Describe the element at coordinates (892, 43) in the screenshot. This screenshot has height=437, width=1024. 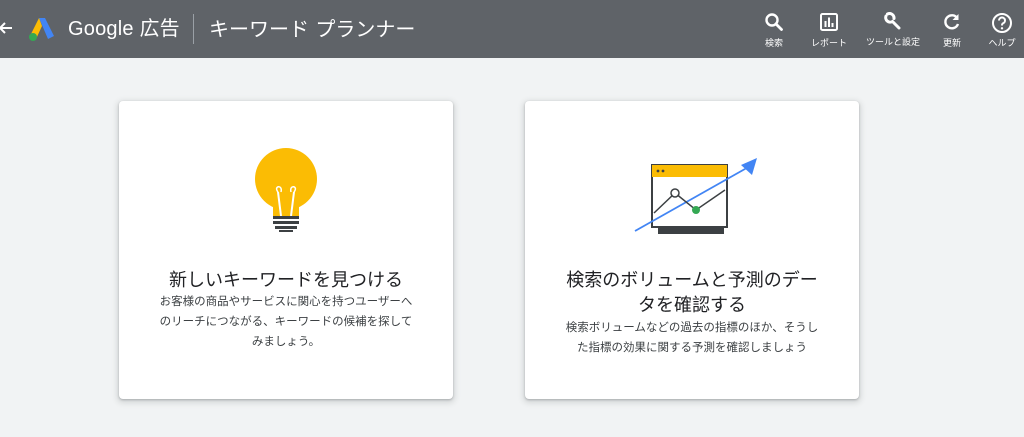
I see `tools-settings-label: ツールと設定` at that location.